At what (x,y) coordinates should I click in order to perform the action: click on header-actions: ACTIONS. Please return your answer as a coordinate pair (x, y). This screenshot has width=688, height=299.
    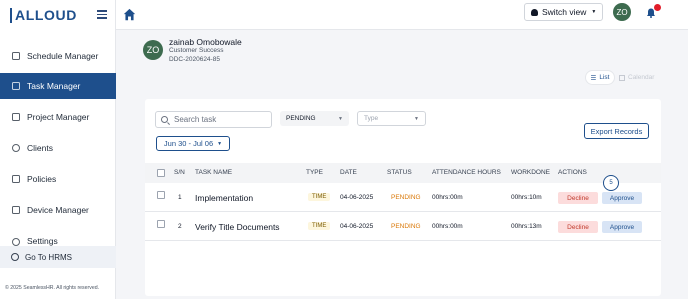
    Looking at the image, I should click on (572, 172).